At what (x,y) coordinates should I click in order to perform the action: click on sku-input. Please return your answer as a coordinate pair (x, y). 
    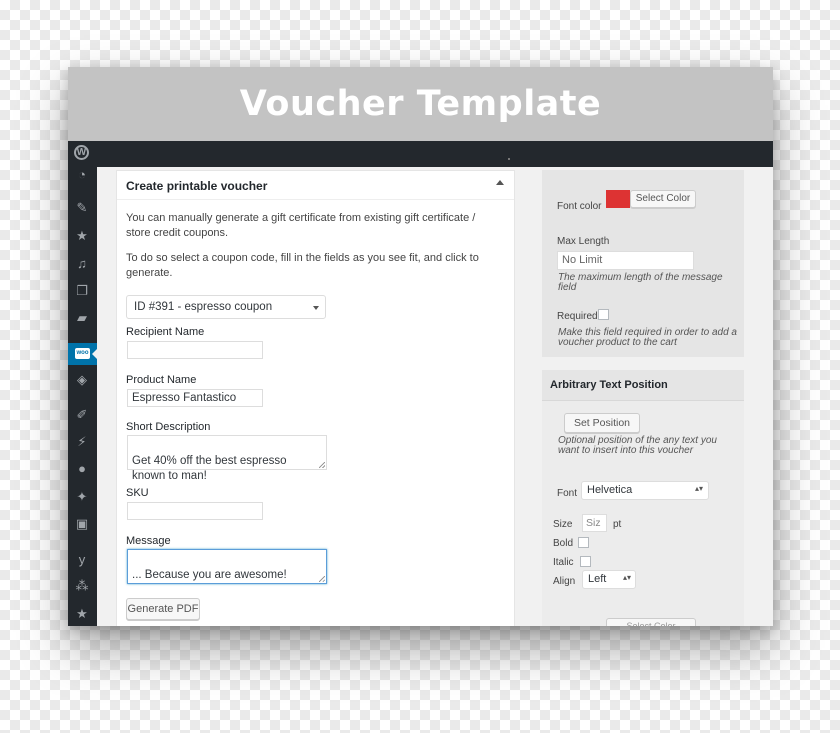
    Looking at the image, I should click on (195, 511).